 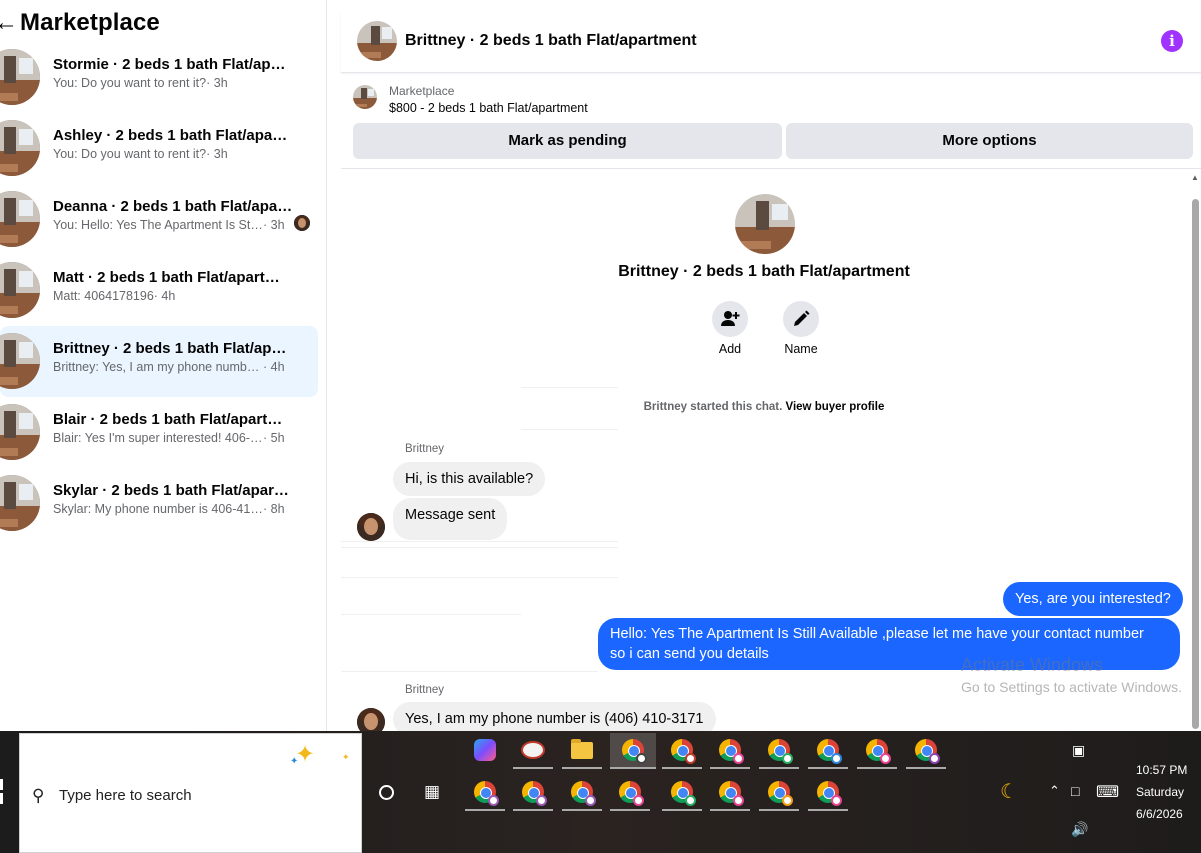 What do you see at coordinates (9, 23) in the screenshot?
I see `arrow-left-icon: ←` at bounding box center [9, 23].